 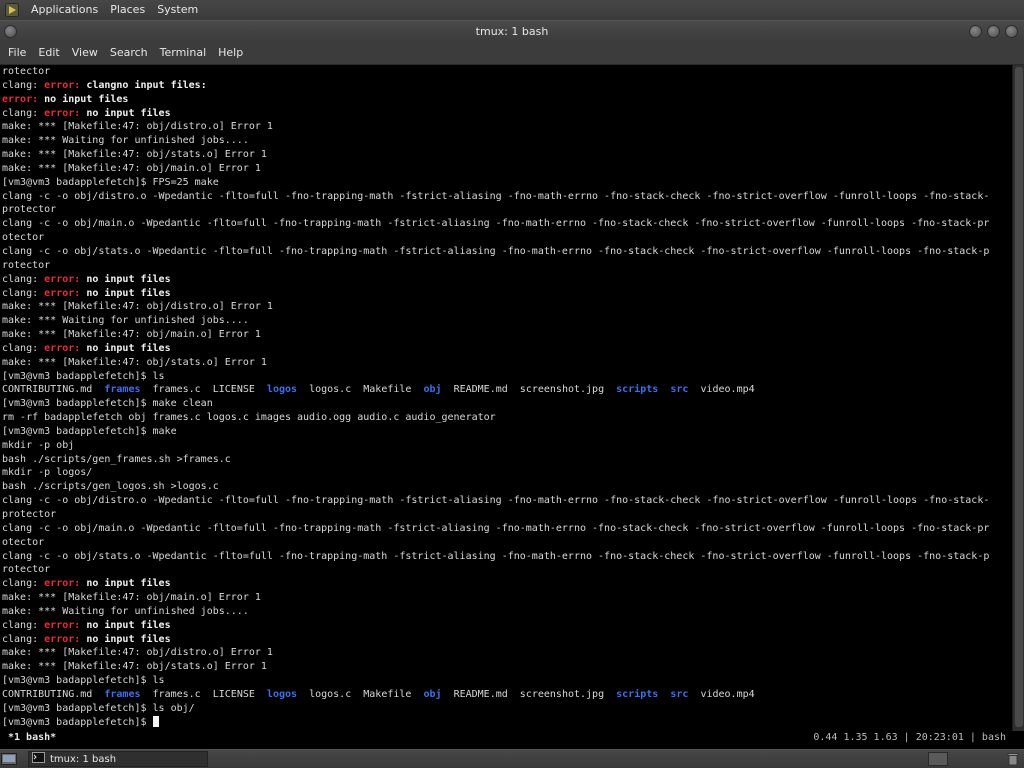 I want to click on terminal-line: clang: error: clangno input files:, so click(x=507, y=86).